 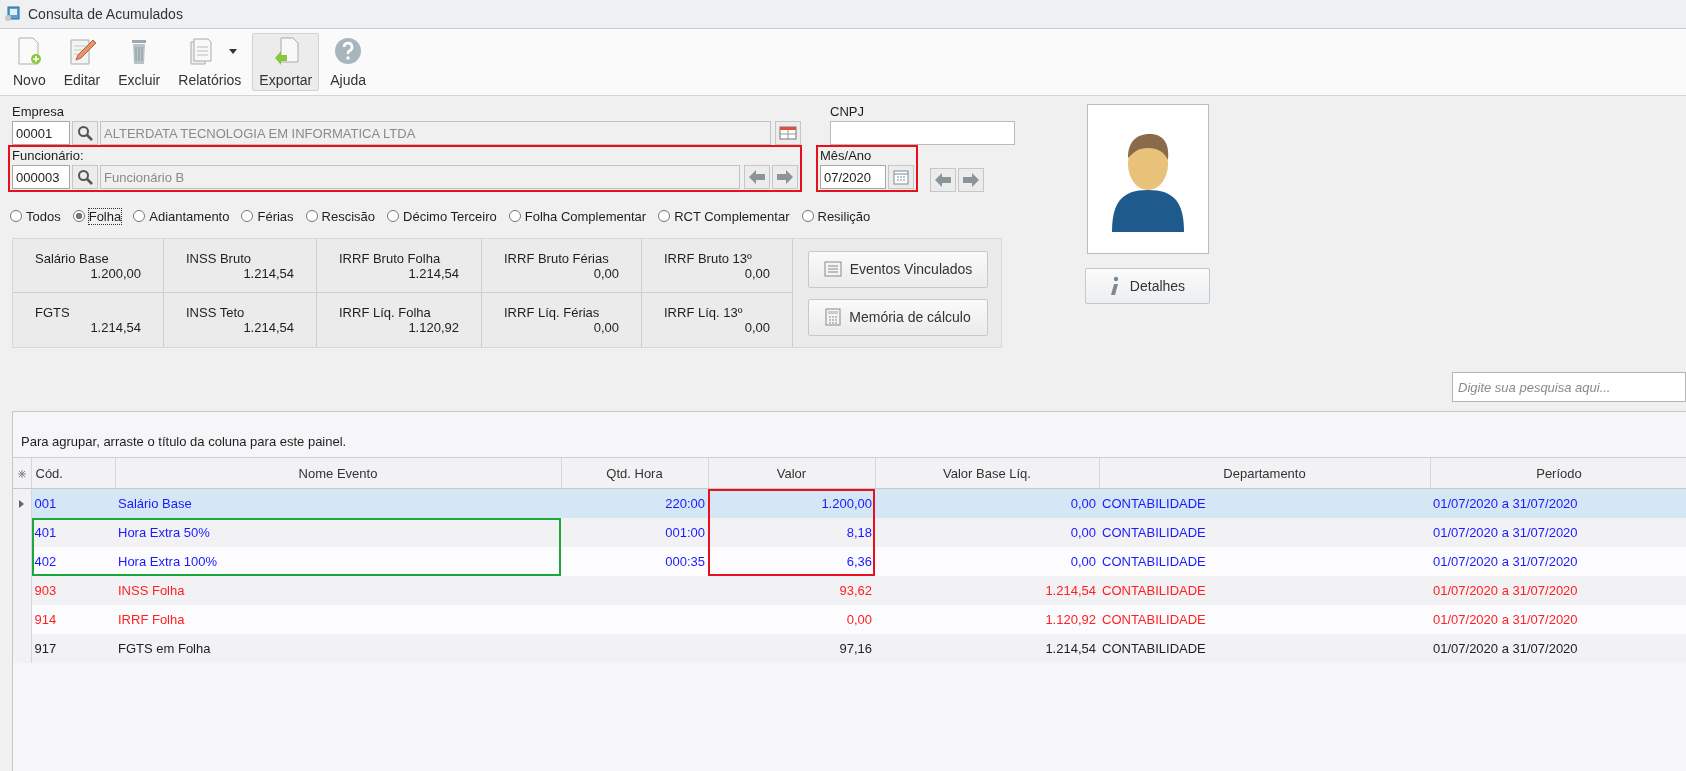 What do you see at coordinates (836, 216) in the screenshot?
I see `radio-option: Resilição` at bounding box center [836, 216].